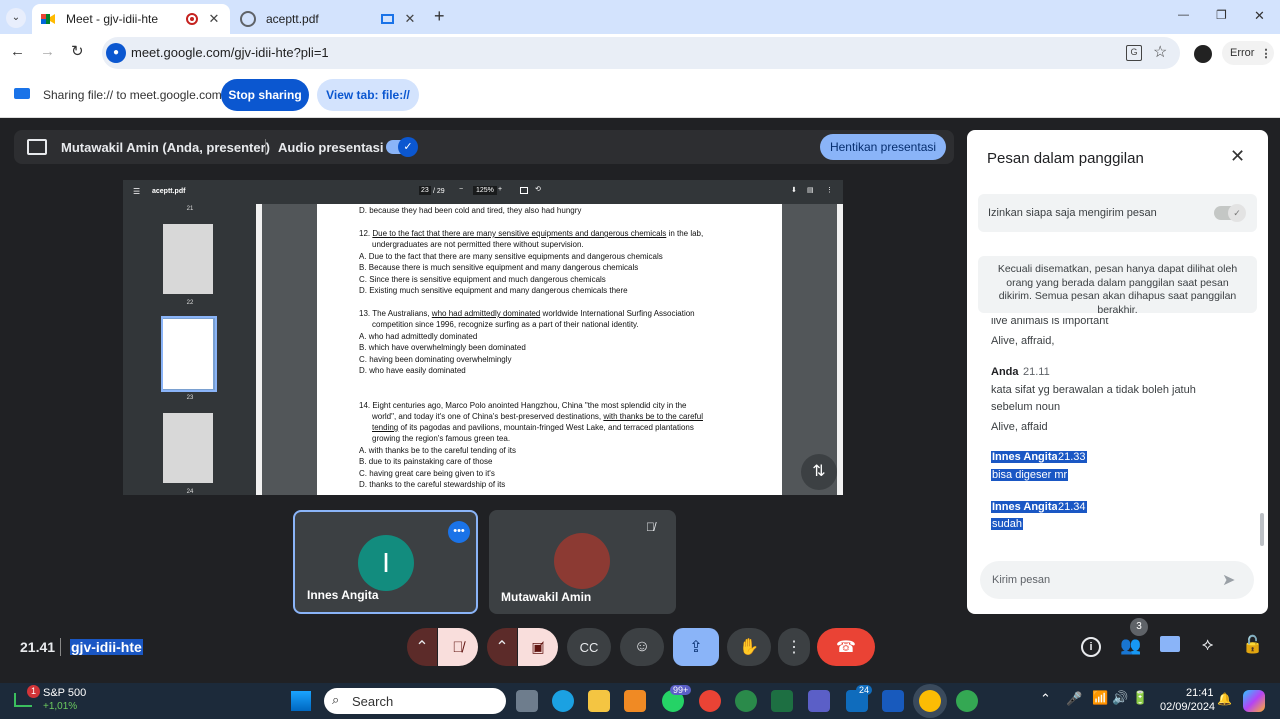 The width and height of the screenshot is (1280, 719). Describe the element at coordinates (883, 147) in the screenshot. I see `stop-presenting-button: Hentikan presentasi` at that location.